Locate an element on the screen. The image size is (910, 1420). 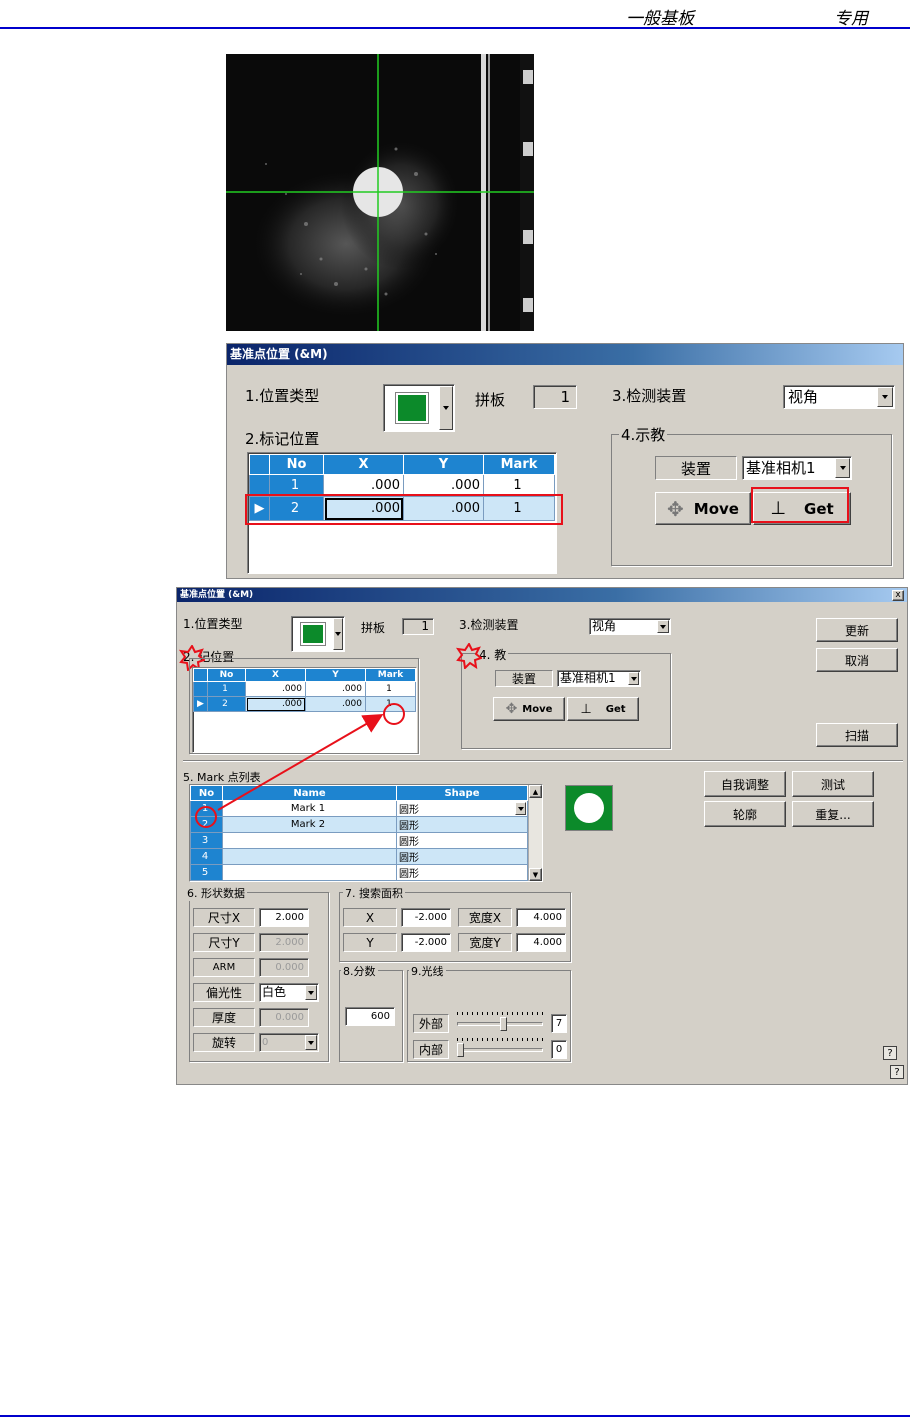
mark-no-annotation is located at coordinates (206, 817).